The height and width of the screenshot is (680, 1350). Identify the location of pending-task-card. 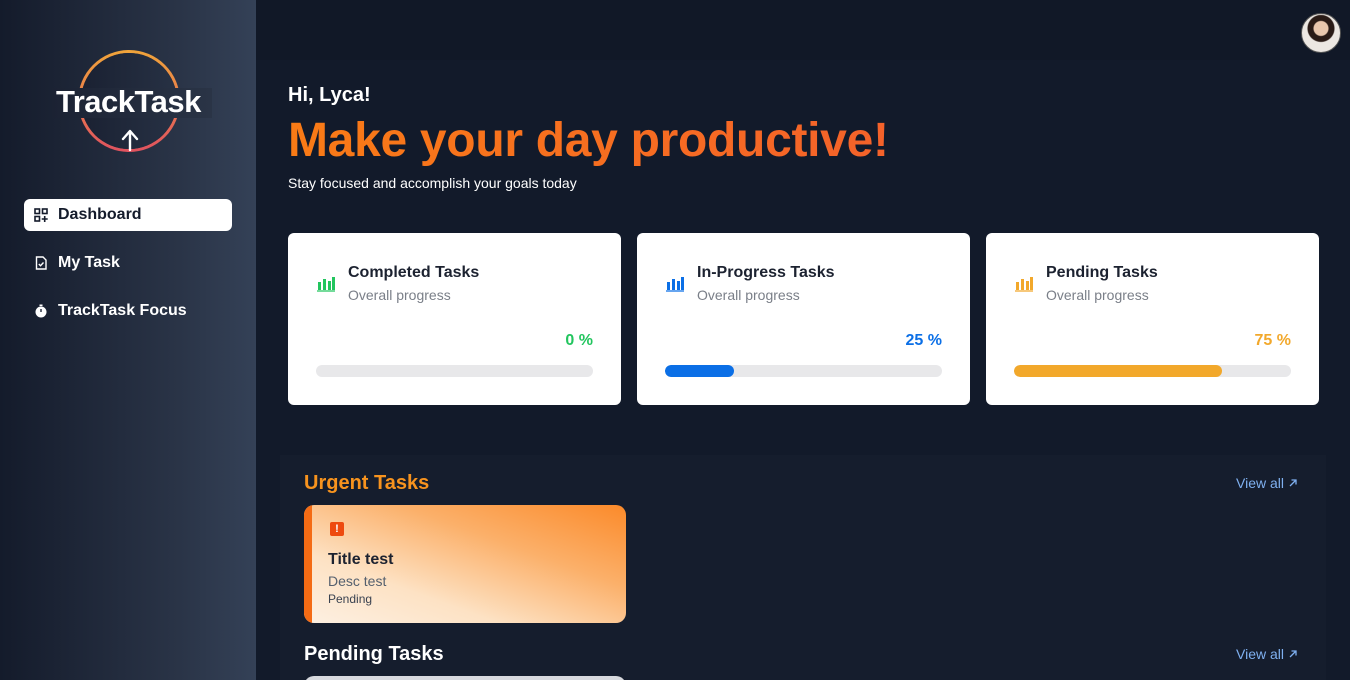
(465, 678).